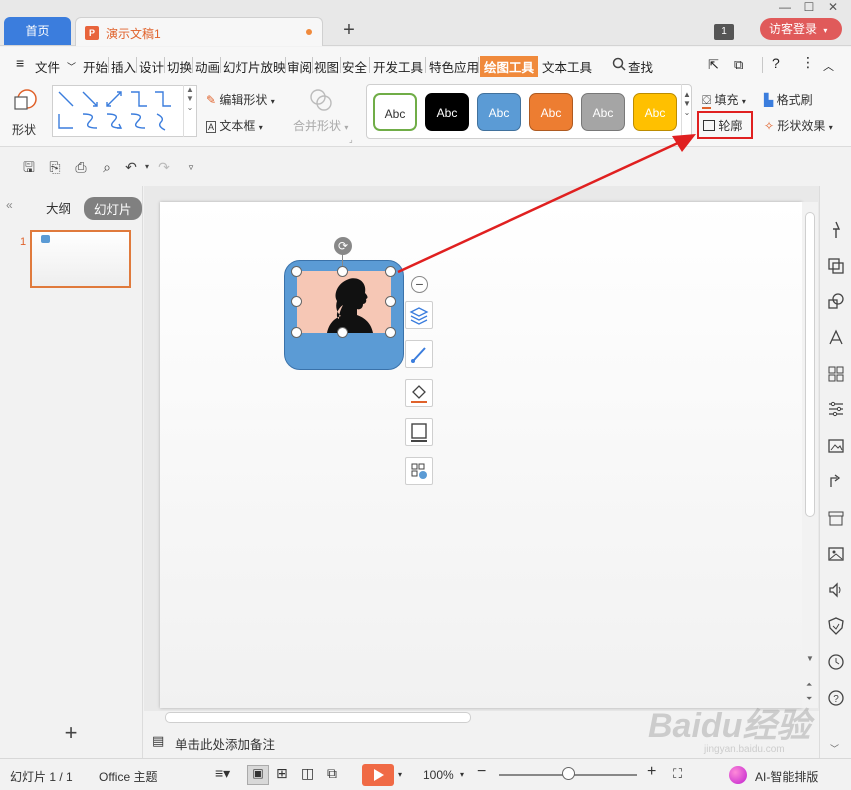  Describe the element at coordinates (836, 338) in the screenshot. I see `text-style-icon` at that location.